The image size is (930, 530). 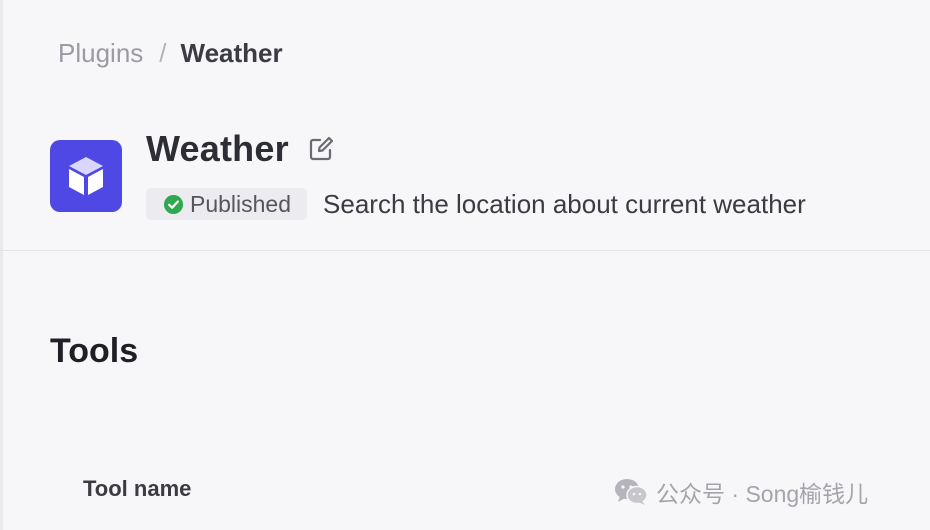 I want to click on watermark-text: 公众号 · Song榆钱儿, so click(x=762, y=494).